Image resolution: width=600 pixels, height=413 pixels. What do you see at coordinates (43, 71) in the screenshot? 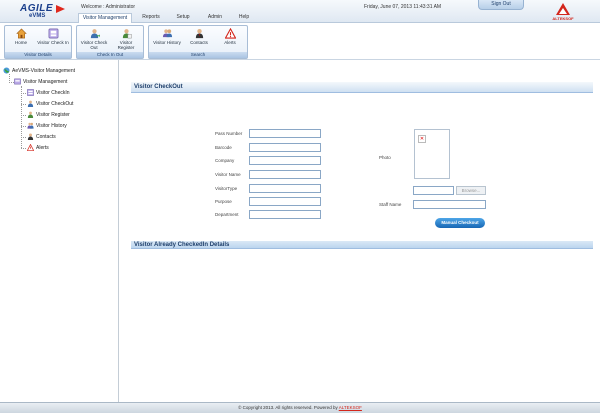
I see `tree-root-label: AeVMS-Visitor Management` at bounding box center [43, 71].